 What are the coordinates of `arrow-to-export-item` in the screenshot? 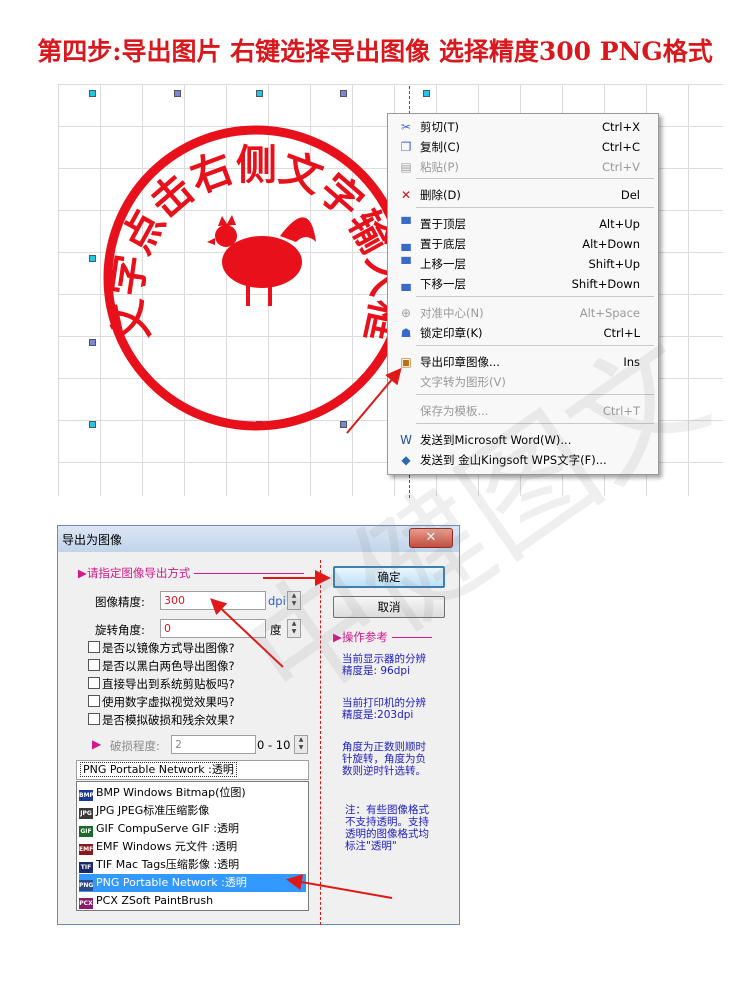 It's located at (374, 400).